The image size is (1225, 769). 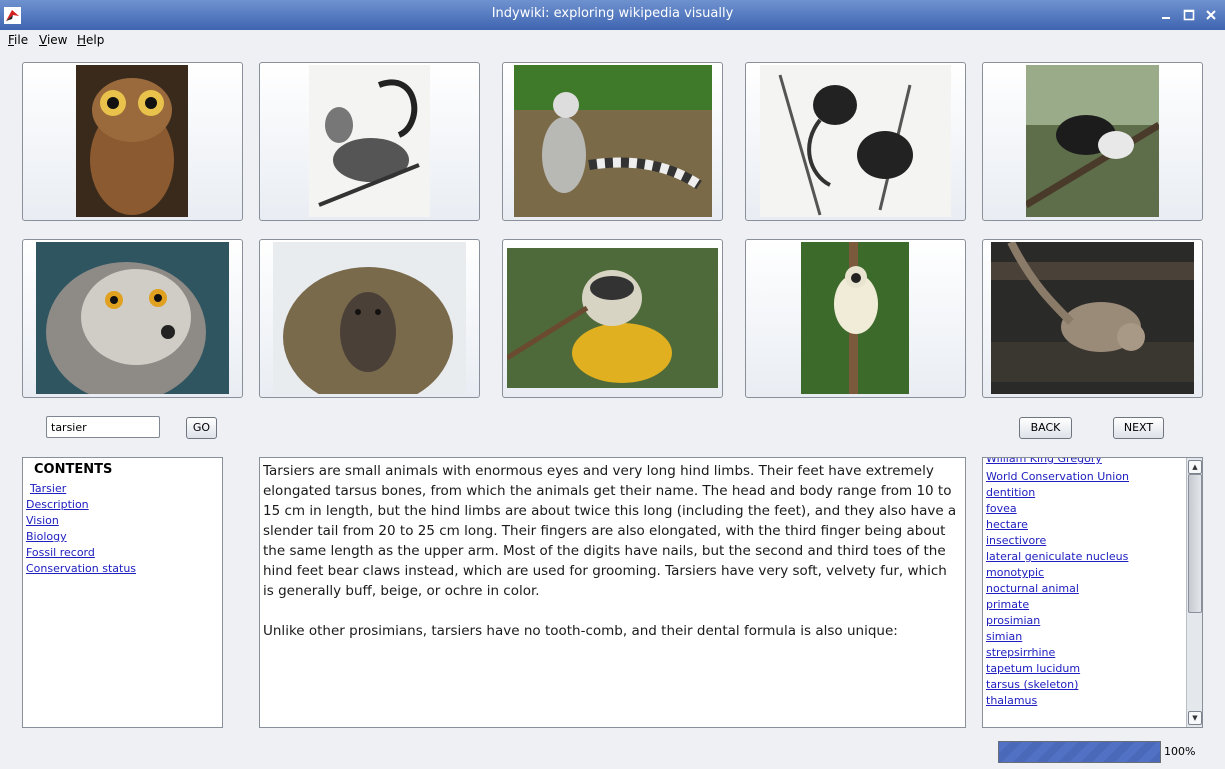 I want to click on minimize-icon, so click(x=1166, y=15).